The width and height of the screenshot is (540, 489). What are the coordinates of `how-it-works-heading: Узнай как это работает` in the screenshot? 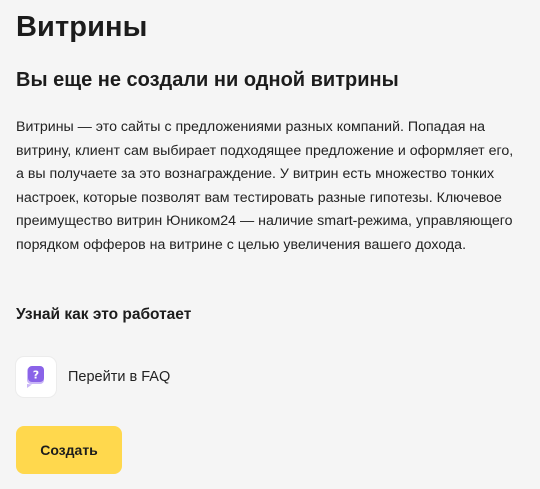 It's located at (104, 314).